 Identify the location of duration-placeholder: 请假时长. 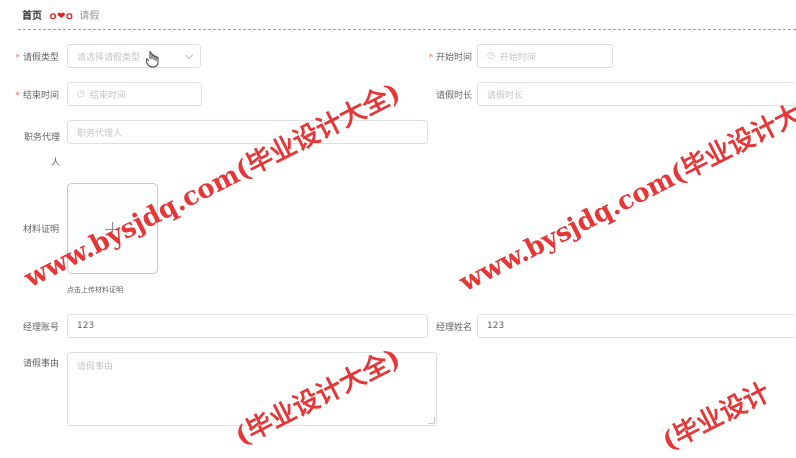
(505, 95).